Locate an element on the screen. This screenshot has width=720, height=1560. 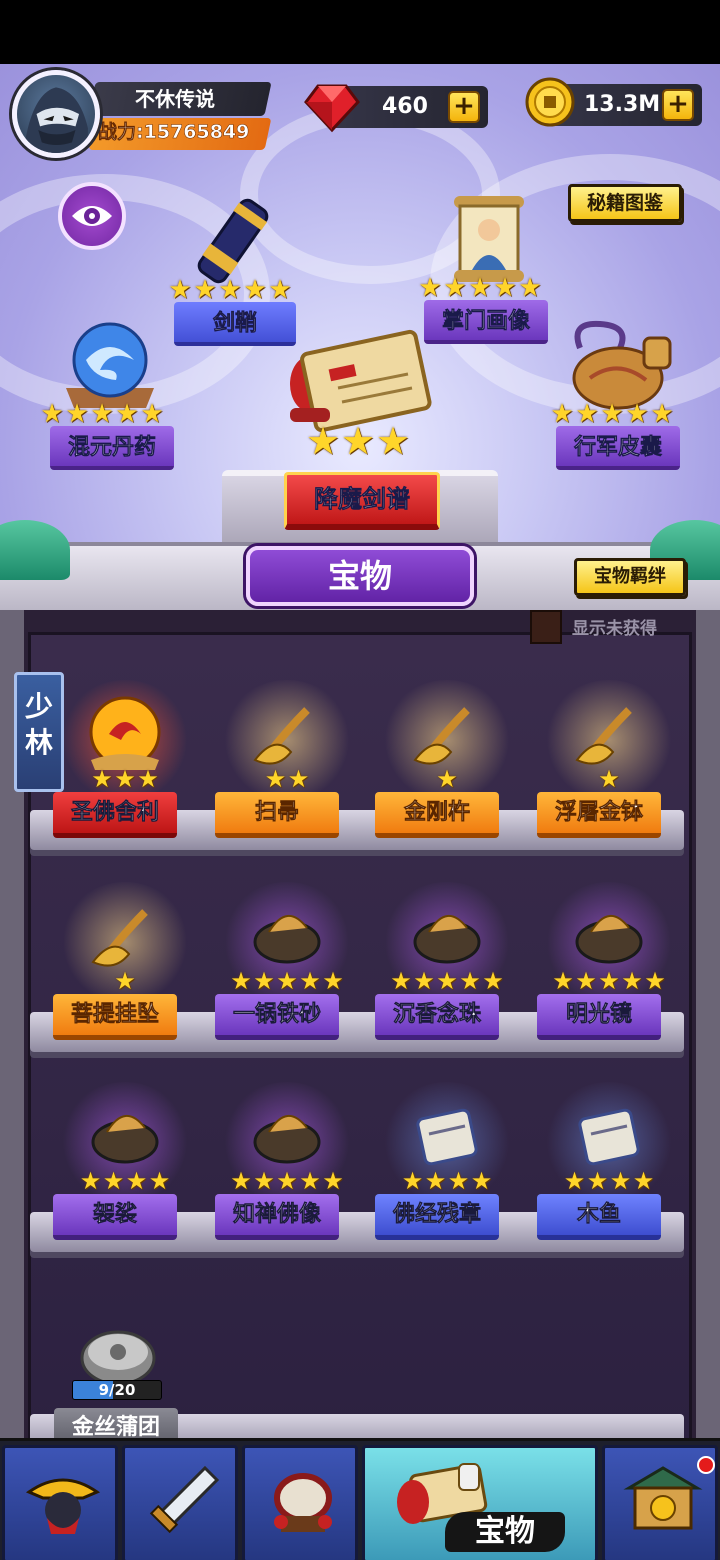
bottom-nav: 宝物 is located at coordinates (360, 1499).